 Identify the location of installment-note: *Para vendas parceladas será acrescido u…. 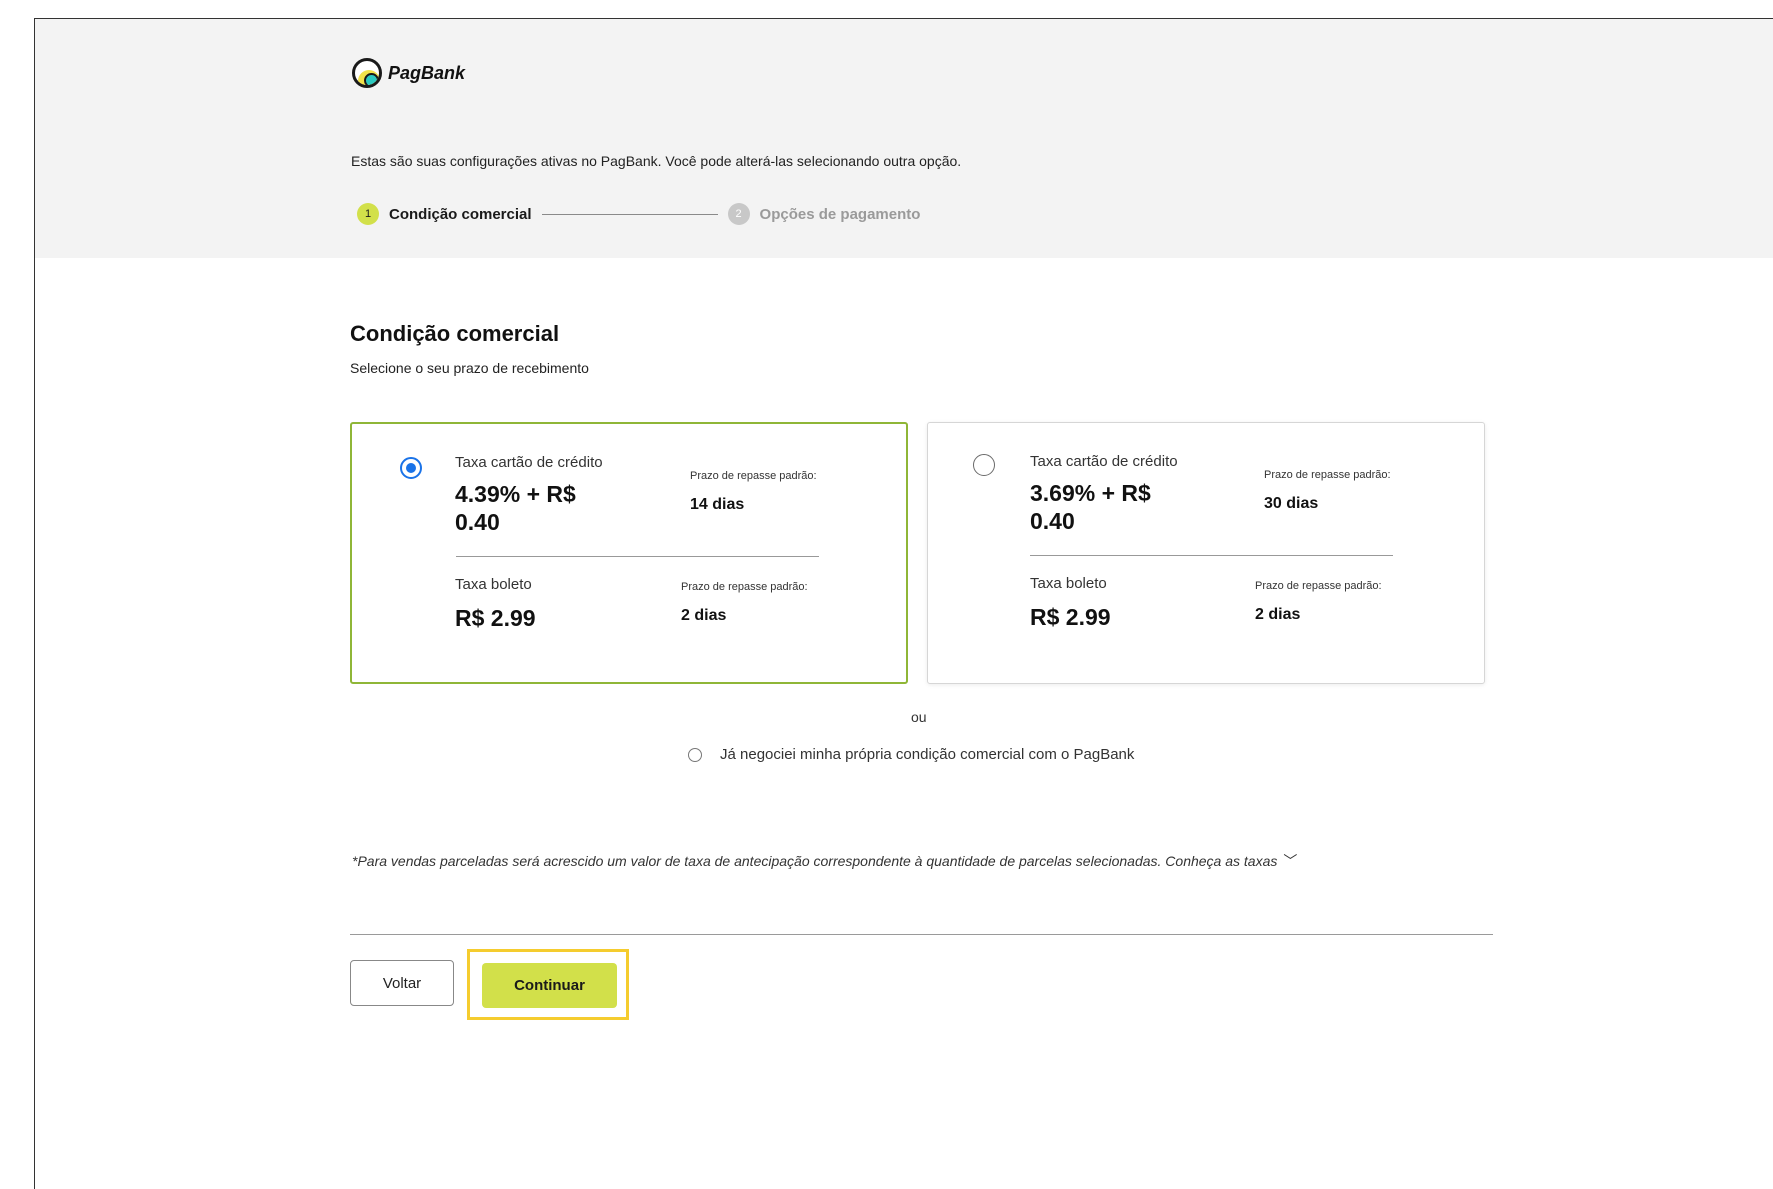
(824, 861).